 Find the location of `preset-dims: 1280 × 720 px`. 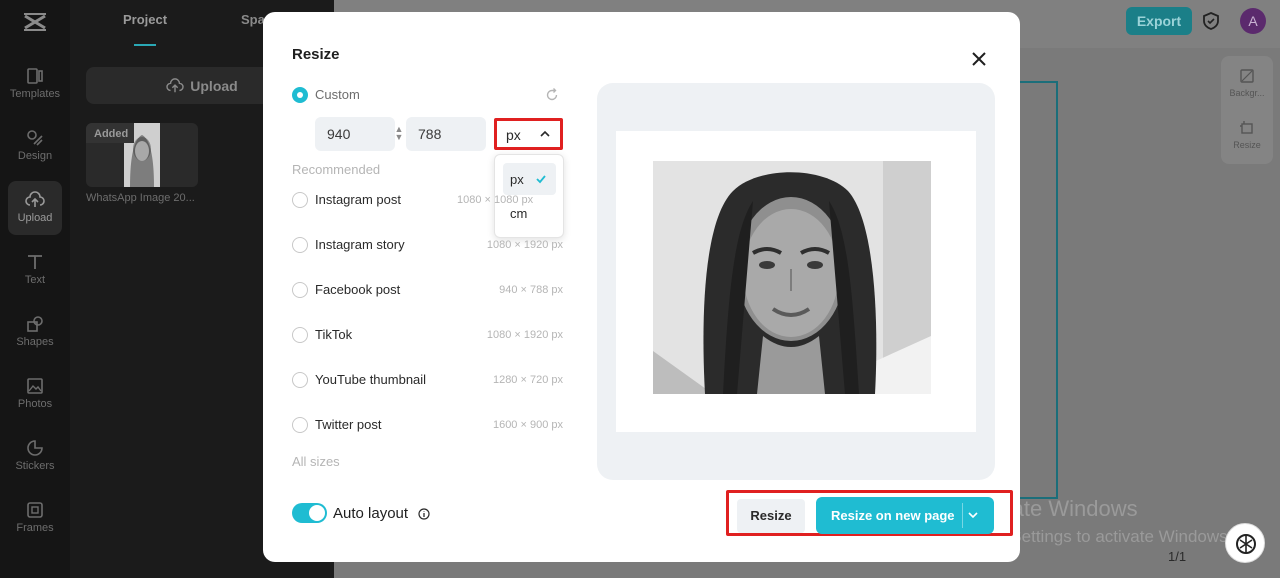

preset-dims: 1280 × 720 px is located at coordinates (527, 380).